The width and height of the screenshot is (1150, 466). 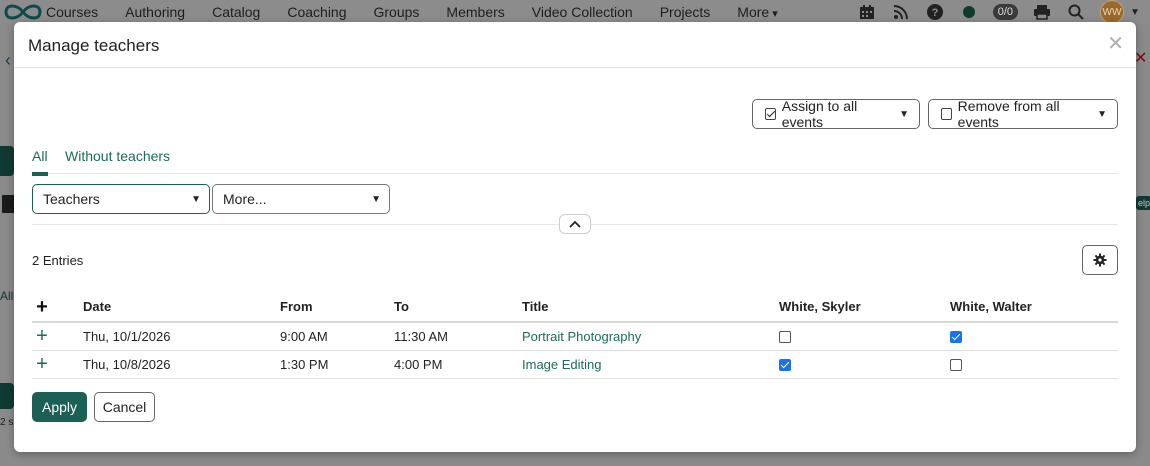 I want to click on filter-tabs: All Without teachers, so click(x=575, y=161).